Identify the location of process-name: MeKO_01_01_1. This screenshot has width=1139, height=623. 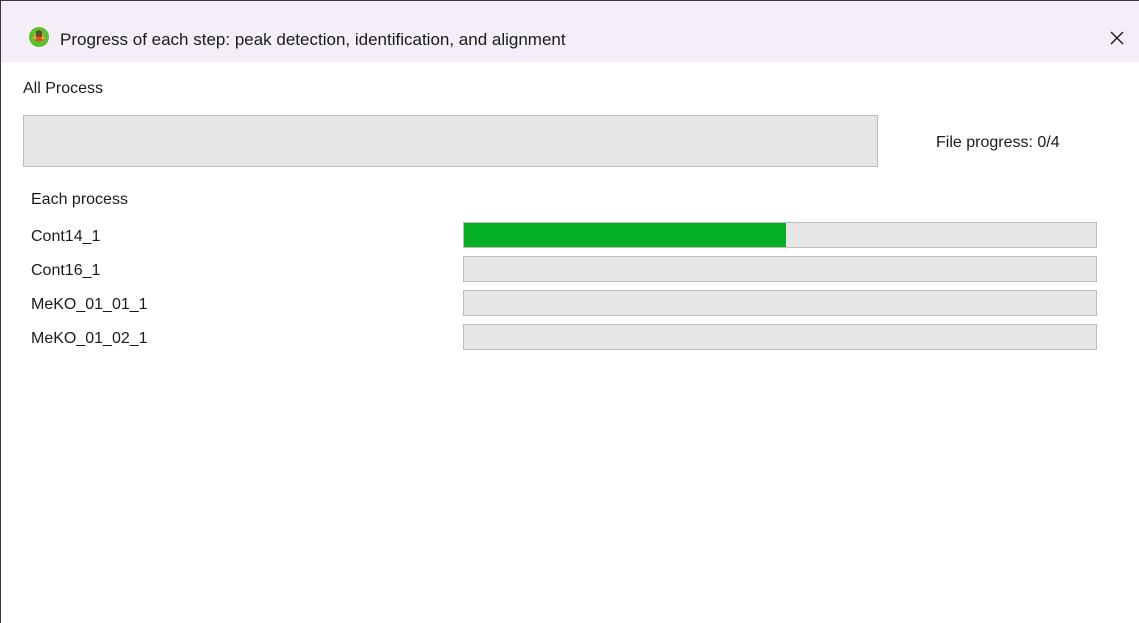
(89, 304).